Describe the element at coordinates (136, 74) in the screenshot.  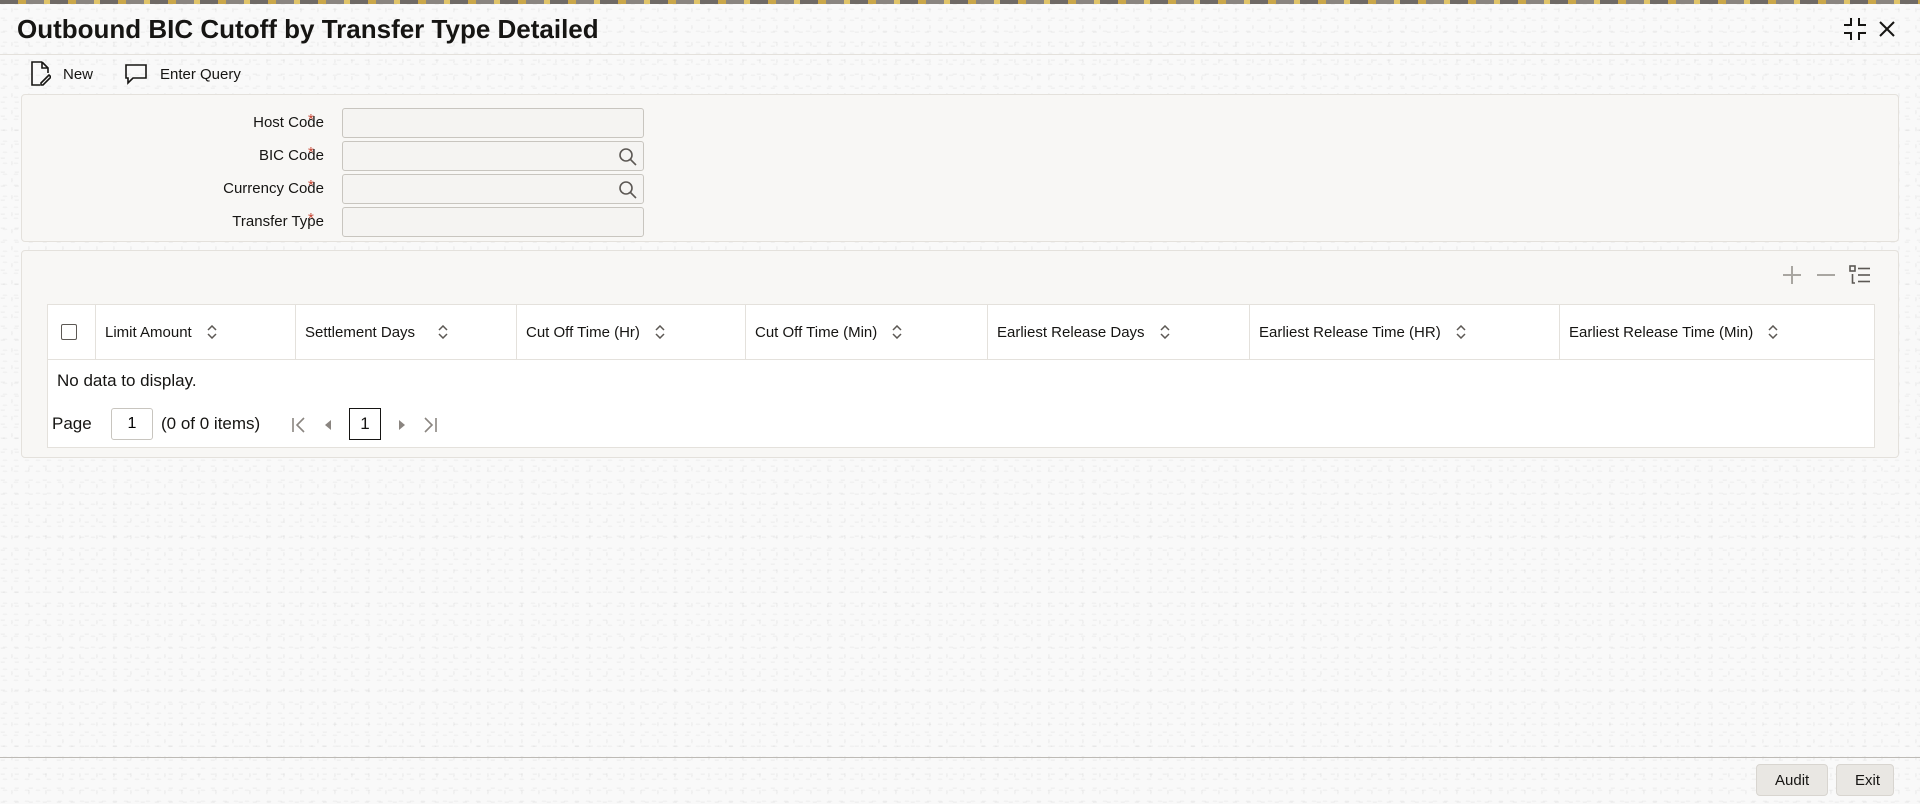
I see `chat-bubble-icon` at that location.